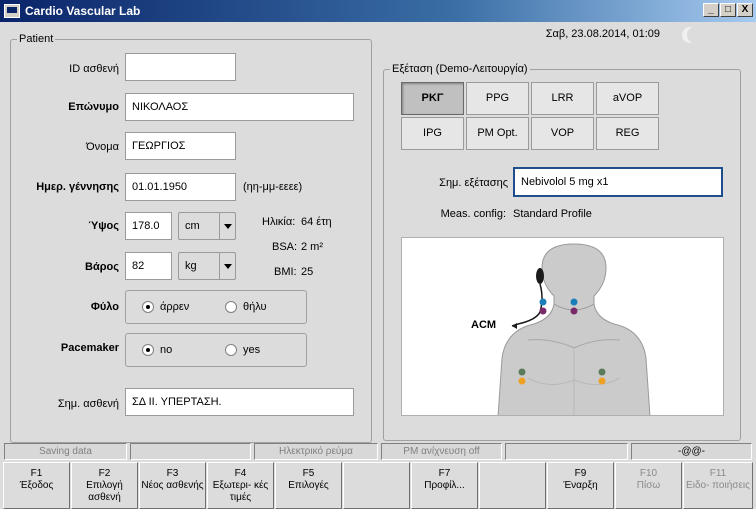 This screenshot has height=509, width=756. What do you see at coordinates (627, 133) in the screenshot?
I see `tab-reg: REG` at bounding box center [627, 133].